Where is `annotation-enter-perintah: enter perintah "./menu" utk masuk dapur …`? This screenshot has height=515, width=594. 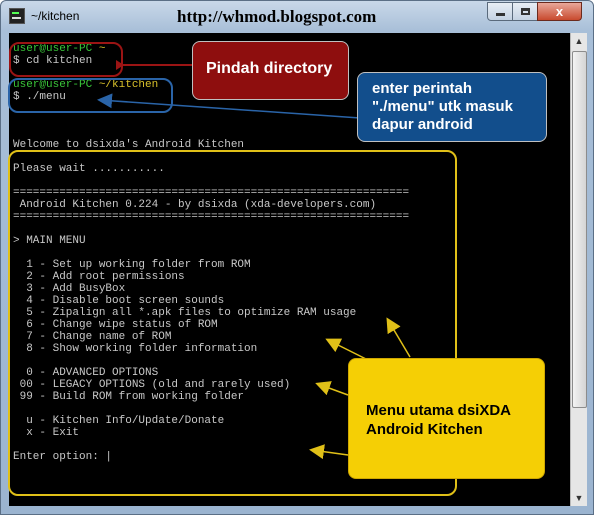 annotation-enter-perintah: enter perintah "./menu" utk masuk dapur … is located at coordinates (452, 107).